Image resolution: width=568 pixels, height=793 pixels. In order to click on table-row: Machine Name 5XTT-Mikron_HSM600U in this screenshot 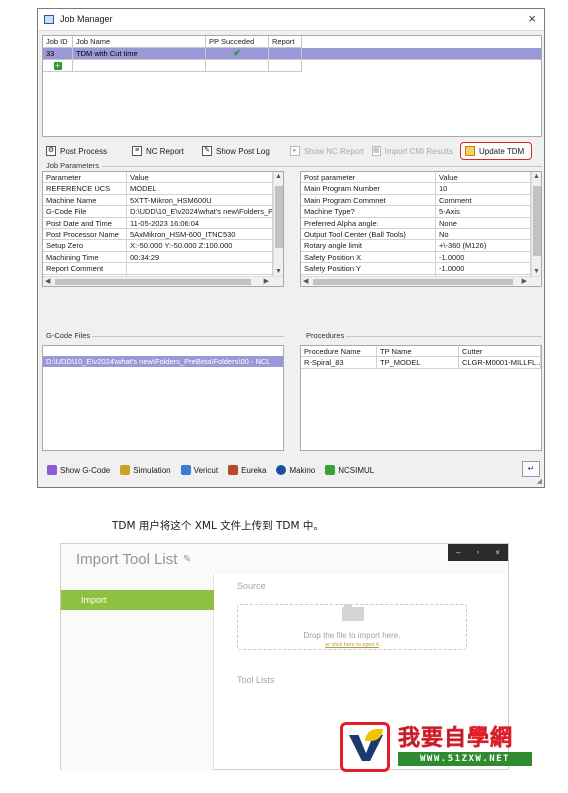, I will do `click(163, 200)`.